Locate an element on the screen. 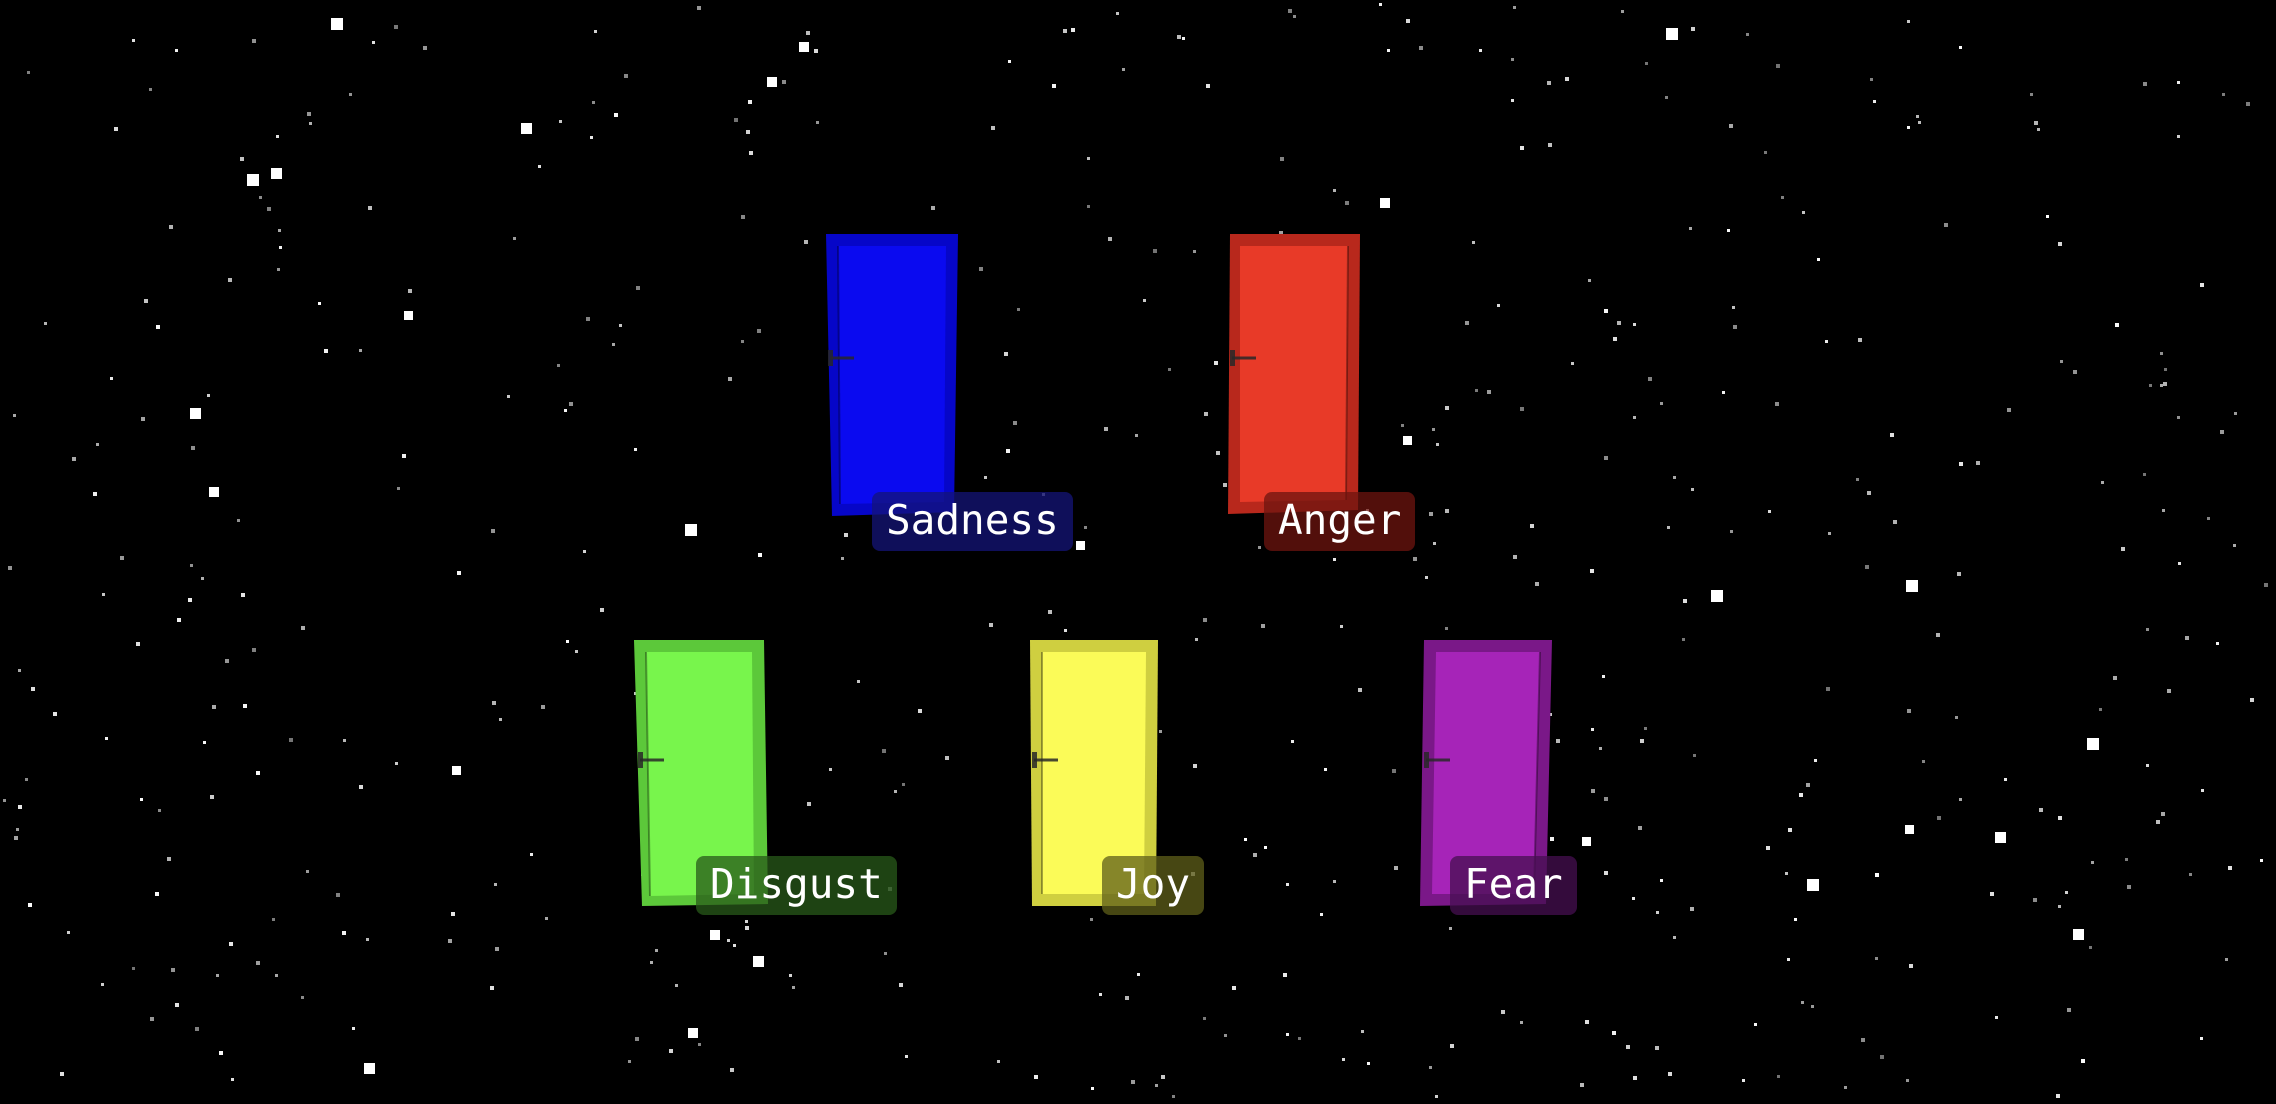  door-disgust-label: Disgust is located at coordinates (796, 885).